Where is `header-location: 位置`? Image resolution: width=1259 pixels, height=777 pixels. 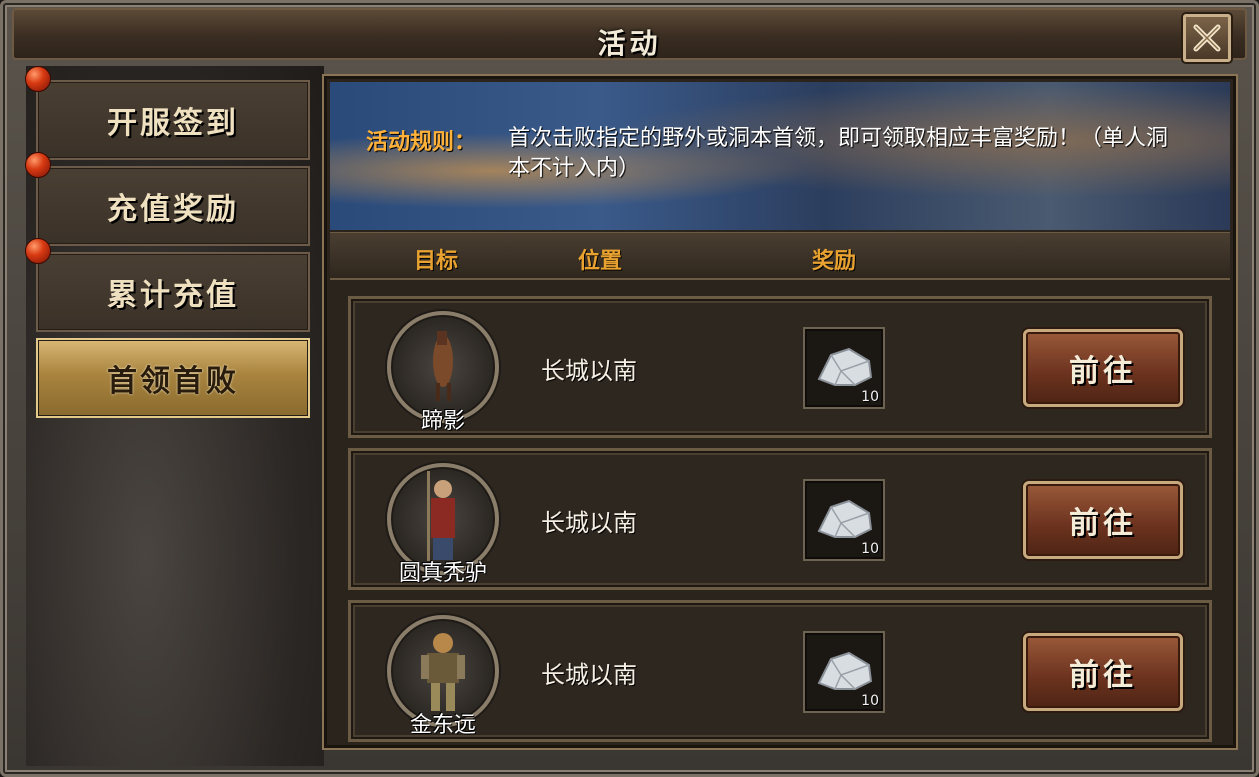 header-location: 位置 is located at coordinates (600, 261).